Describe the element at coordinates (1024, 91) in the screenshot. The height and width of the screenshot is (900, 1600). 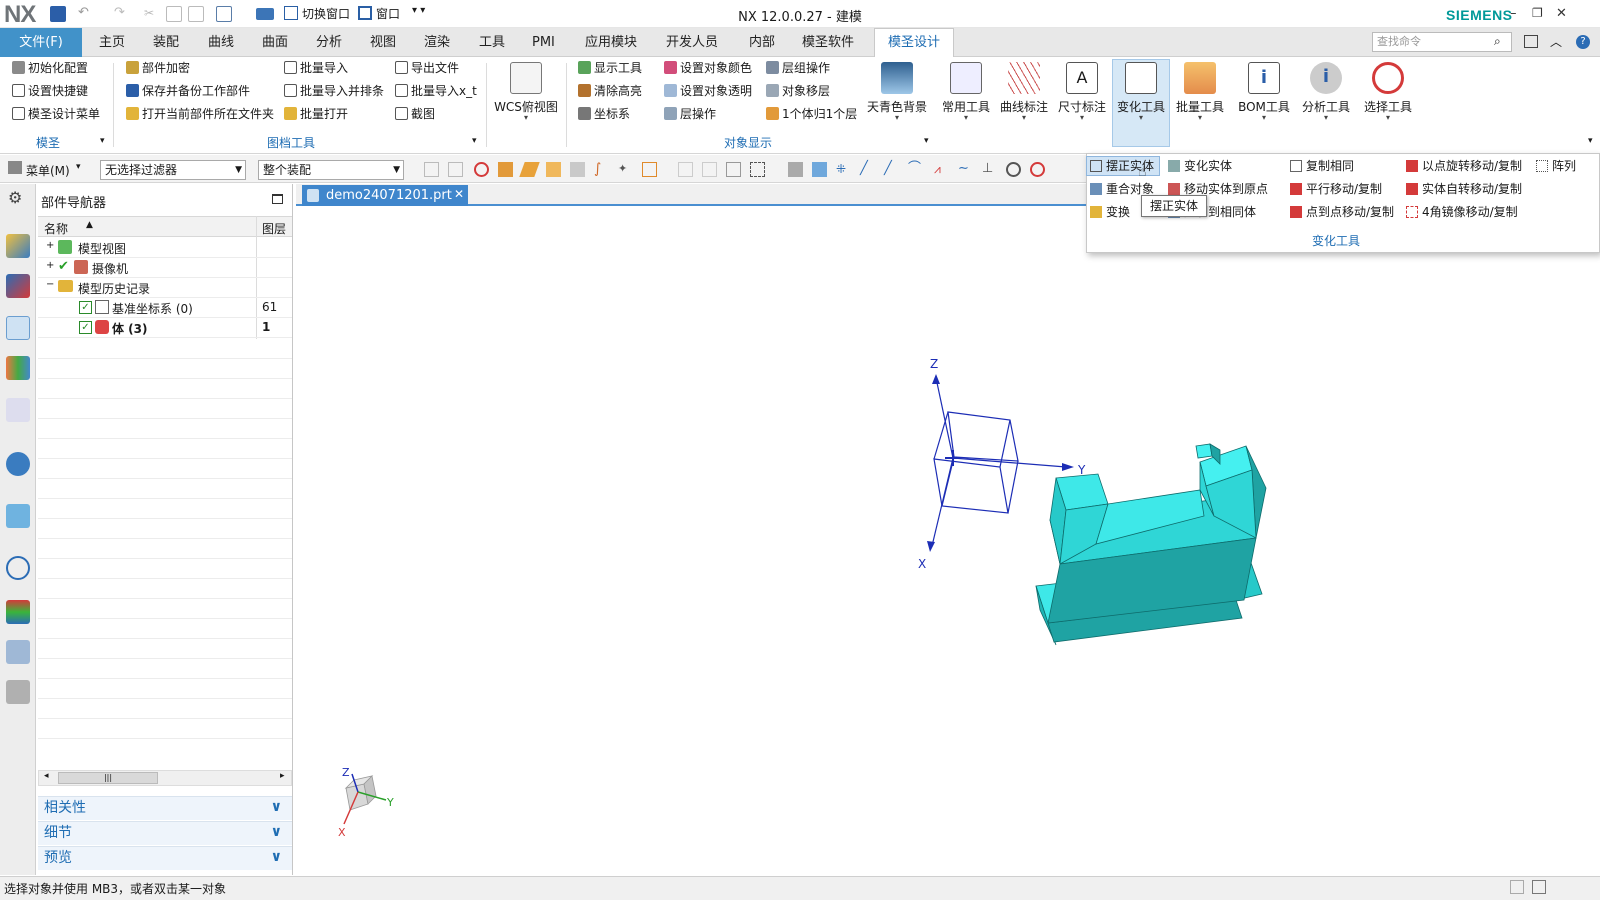
I see `curve-annotation-button: 曲线标注 ▾` at that location.